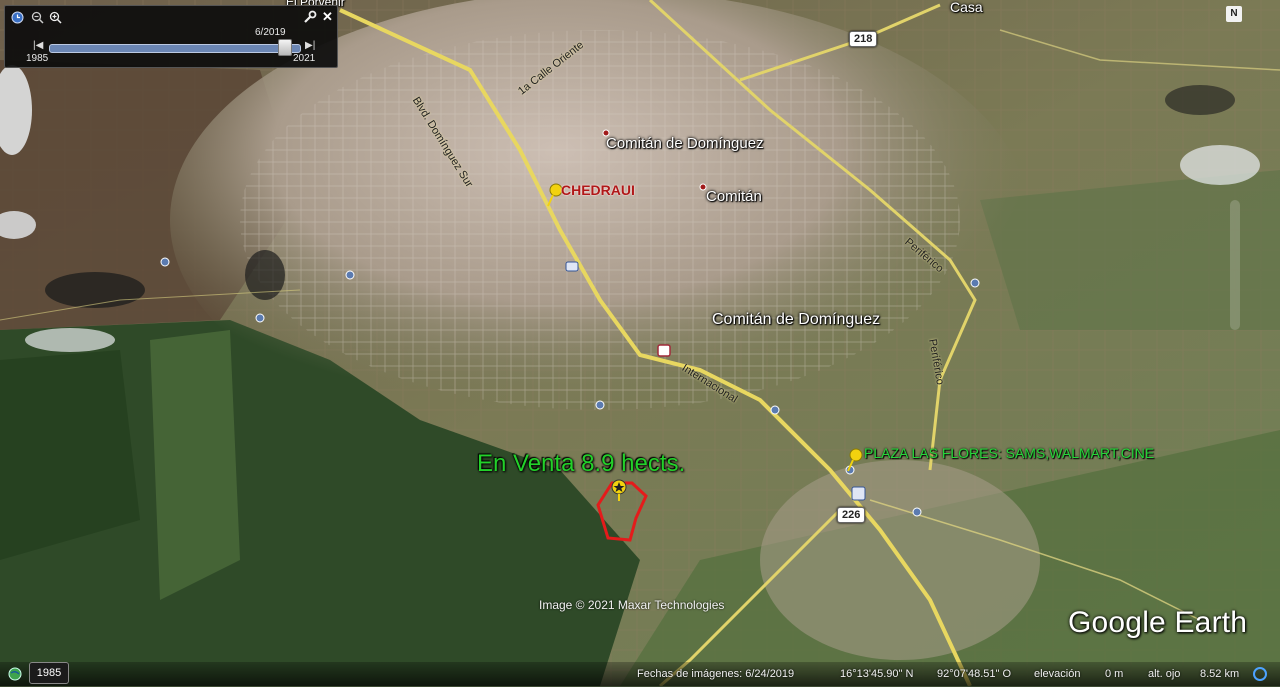  Describe the element at coordinates (37, 58) in the screenshot. I see `history-start-year: 1985` at that location.